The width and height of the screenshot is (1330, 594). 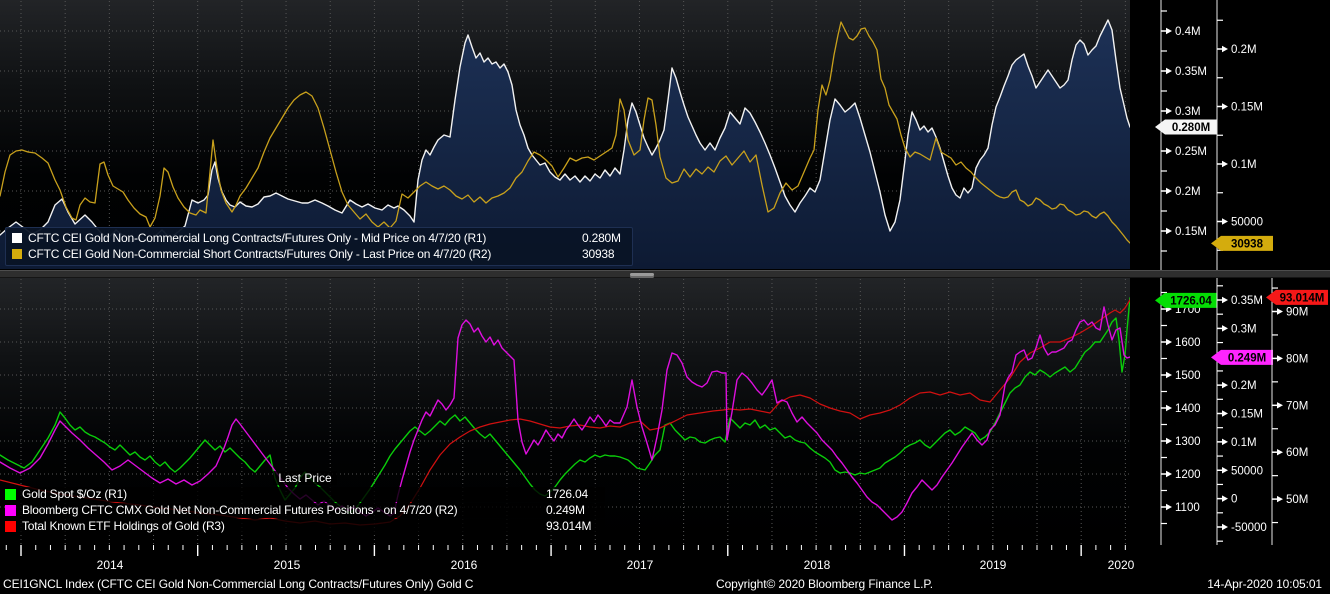 I want to click on year-label-2018: 2018, so click(x=817, y=565).